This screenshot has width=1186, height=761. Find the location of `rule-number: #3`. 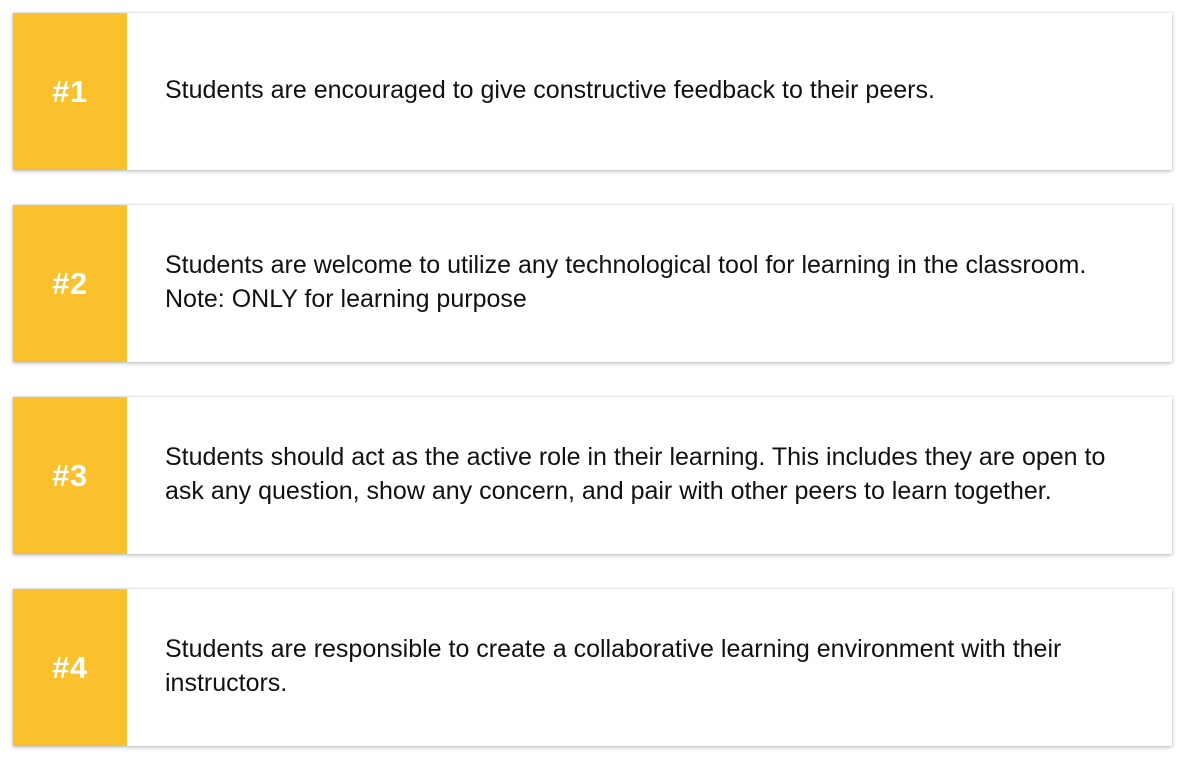

rule-number: #3 is located at coordinates (70, 475).